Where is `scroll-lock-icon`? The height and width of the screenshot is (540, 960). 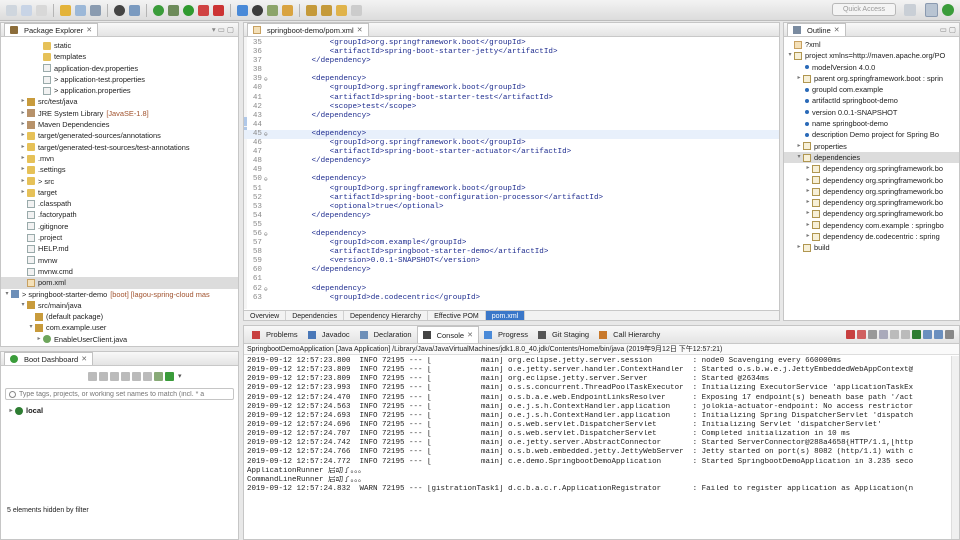
scroll-lock-icon is located at coordinates (894, 334).